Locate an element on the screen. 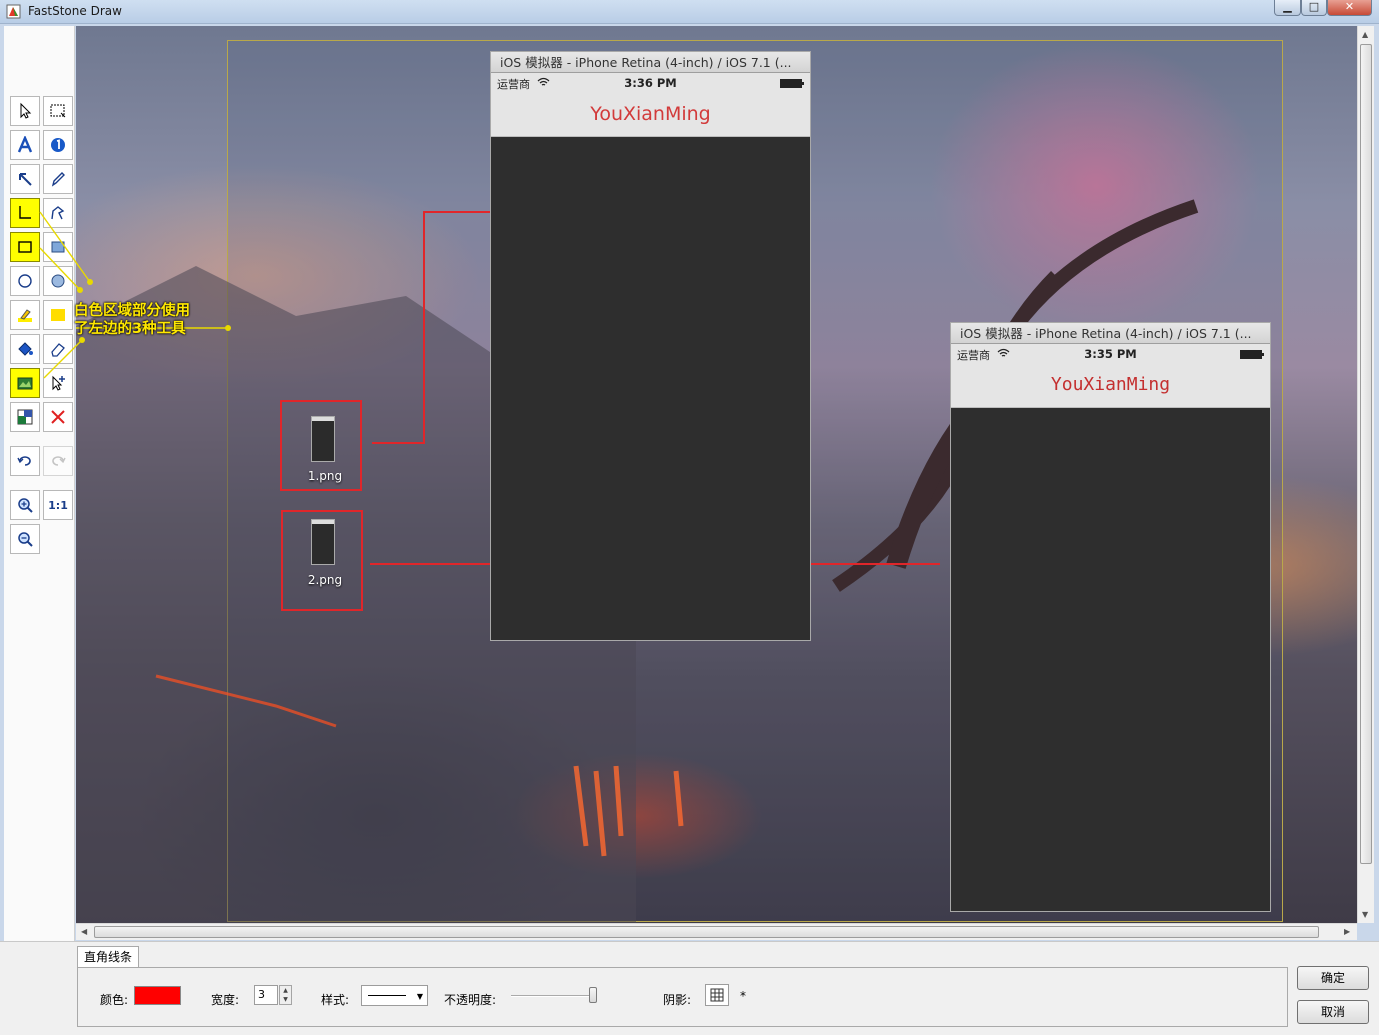 This screenshot has width=1379, height=1035. zoom-in-button is located at coordinates (25, 505).